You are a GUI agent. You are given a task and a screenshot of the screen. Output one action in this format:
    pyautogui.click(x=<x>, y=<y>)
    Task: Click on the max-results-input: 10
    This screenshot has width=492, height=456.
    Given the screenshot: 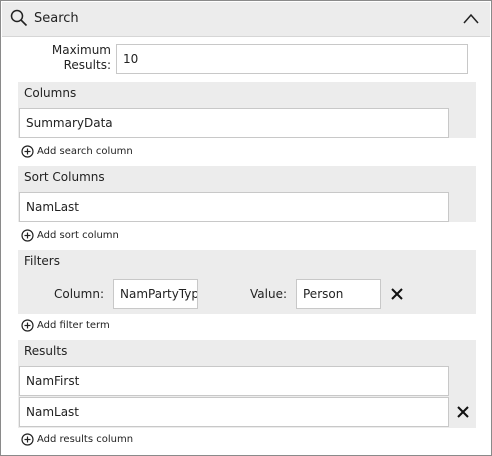 What is the action you would take?
    pyautogui.click(x=292, y=59)
    